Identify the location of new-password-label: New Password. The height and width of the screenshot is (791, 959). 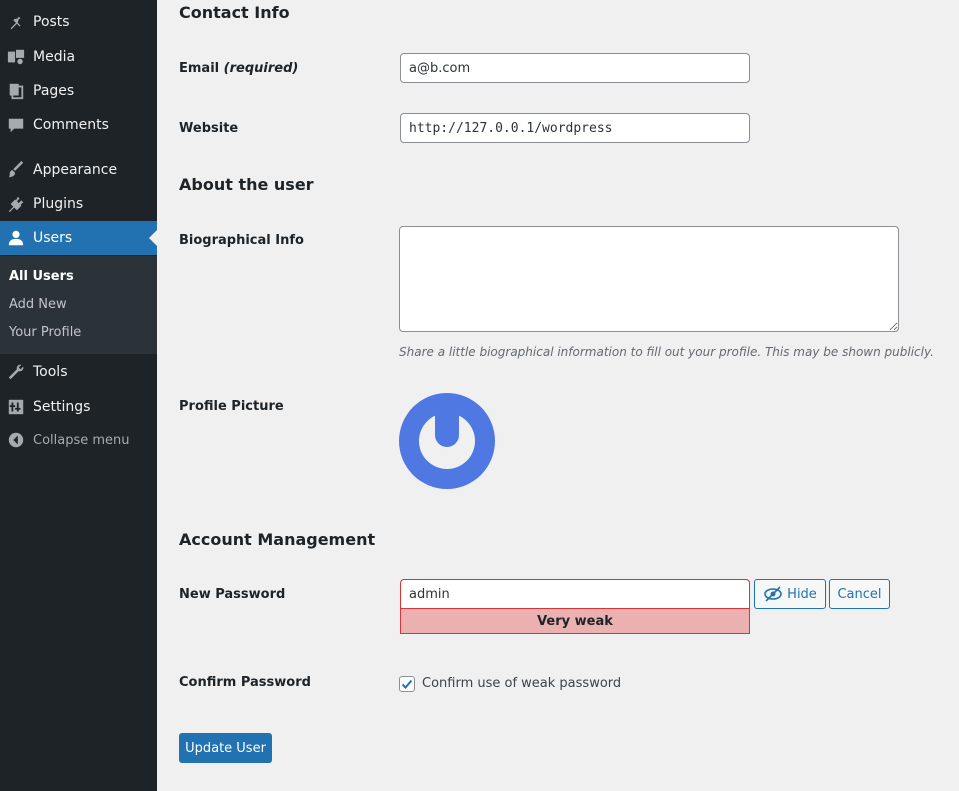
(232, 594).